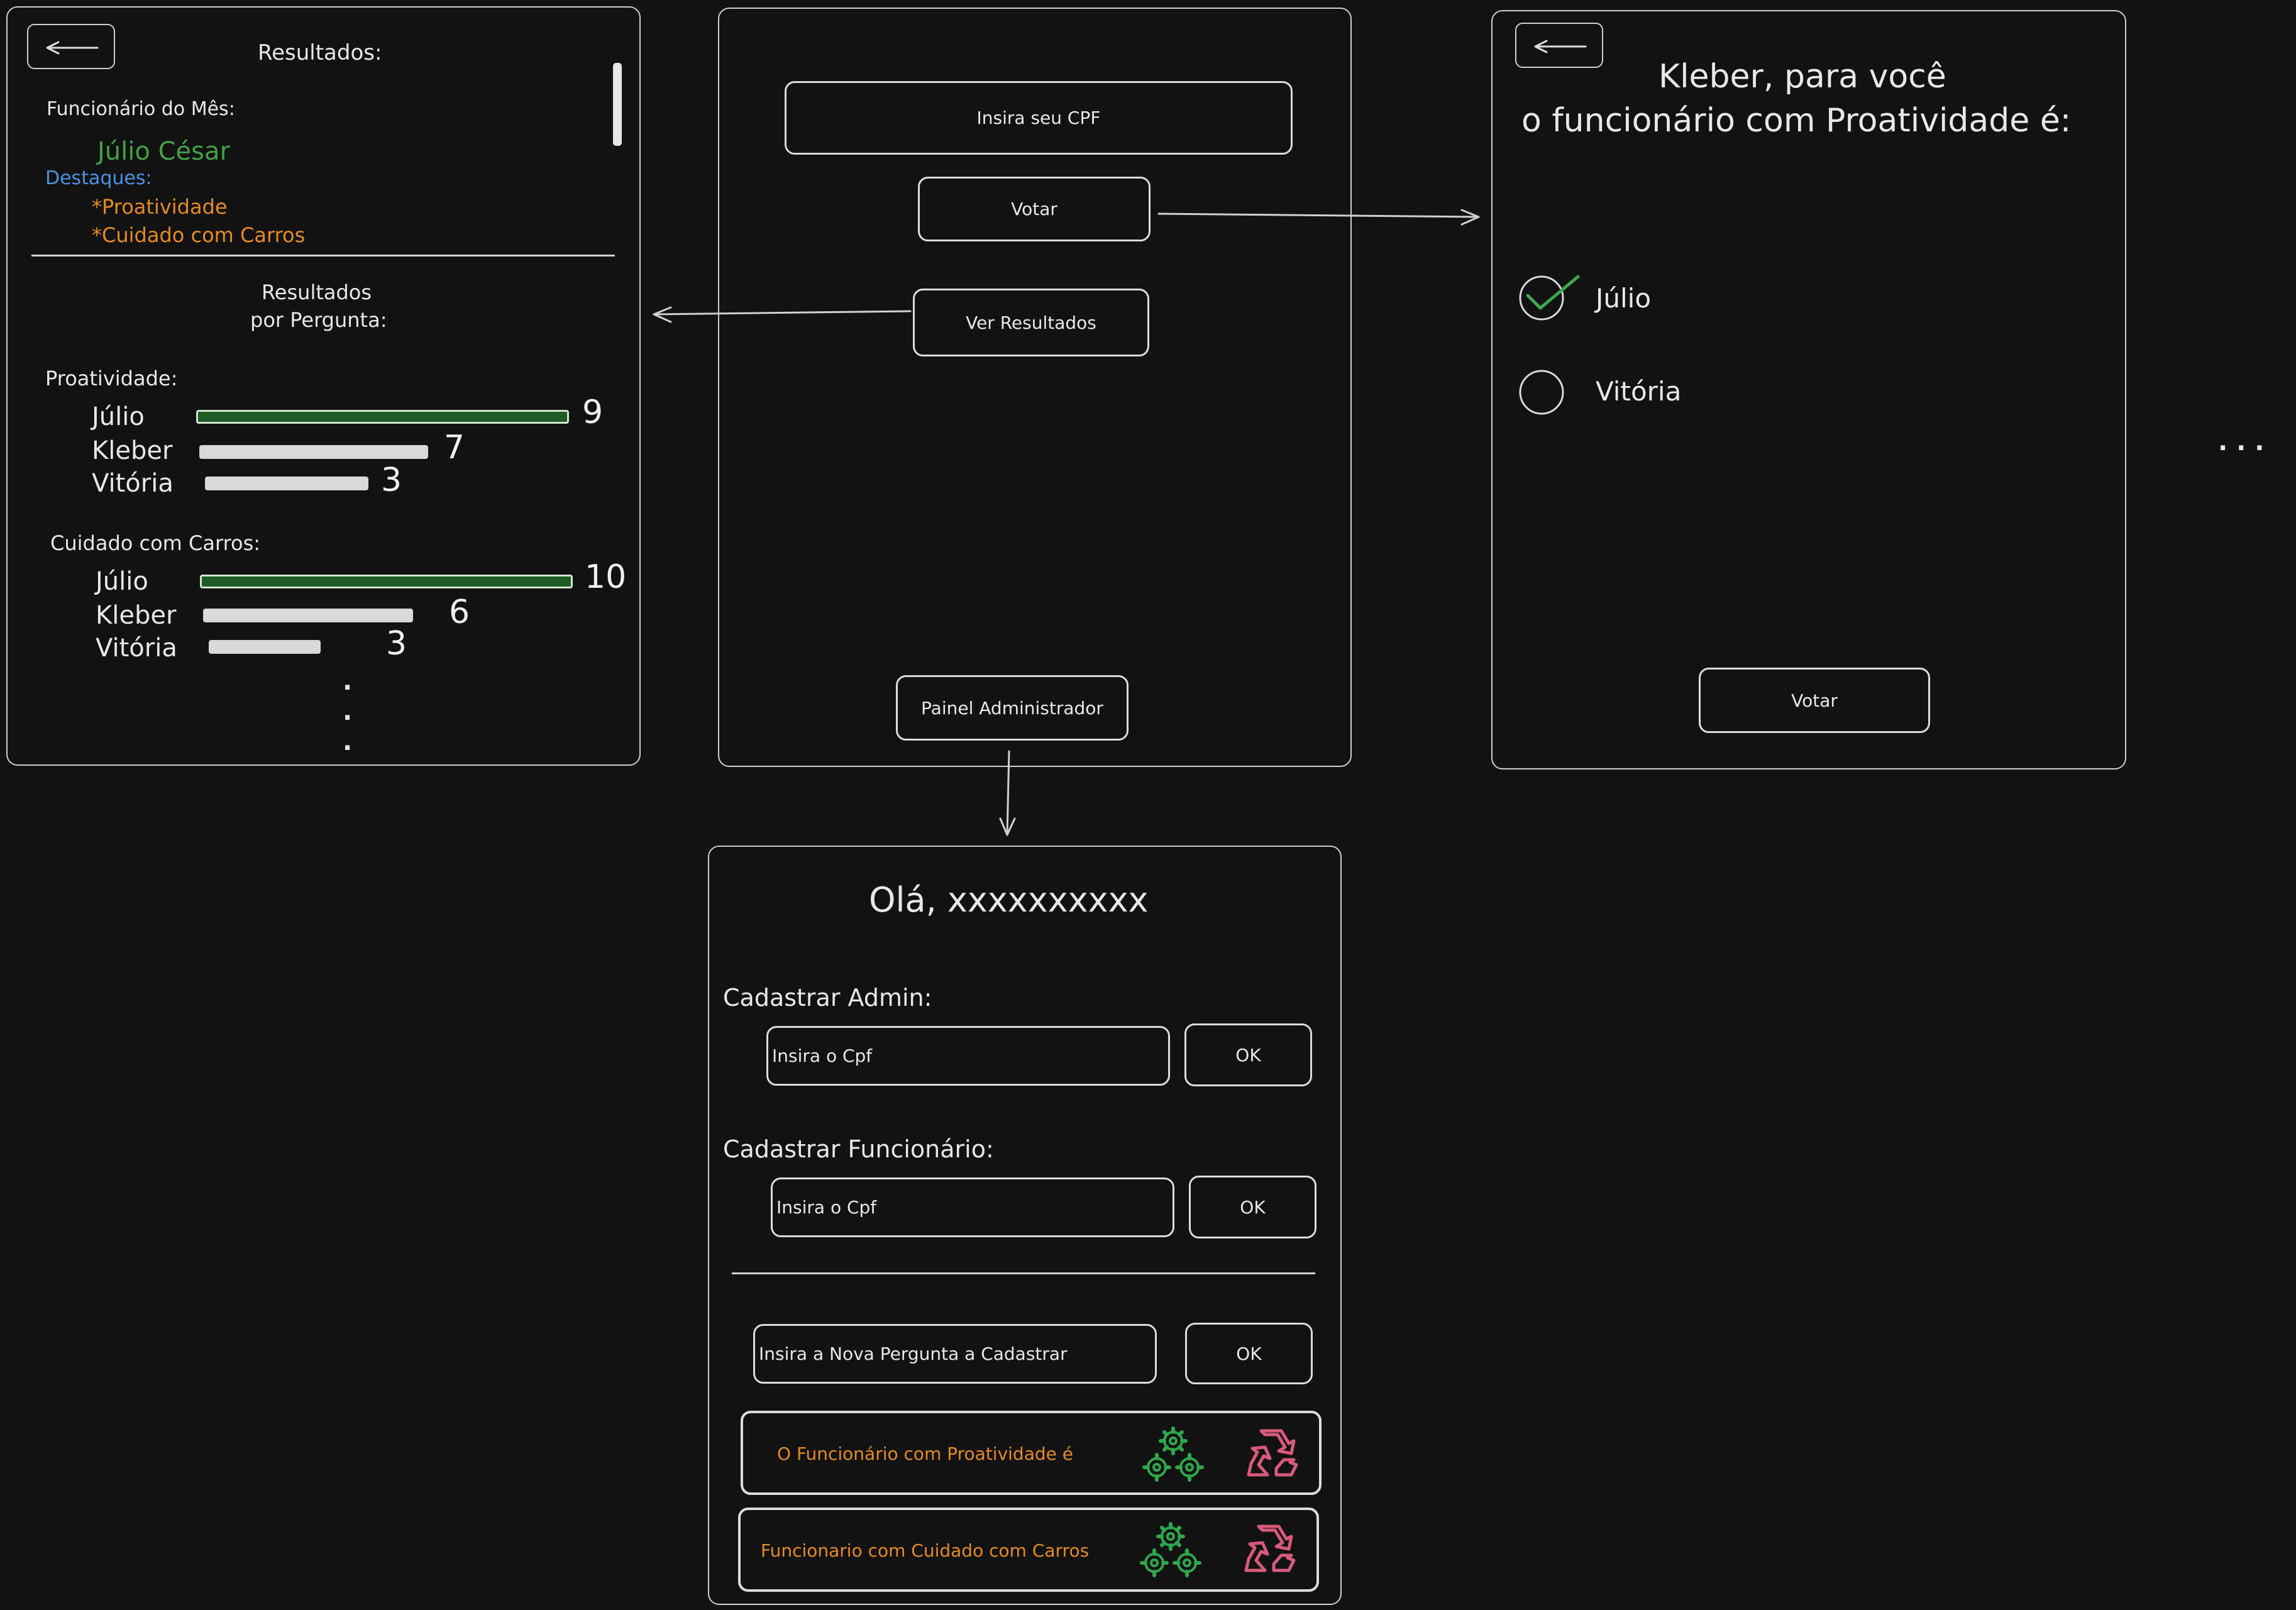 This screenshot has width=2296, height=1610. I want to click on radio-label: Vitória, so click(1639, 391).